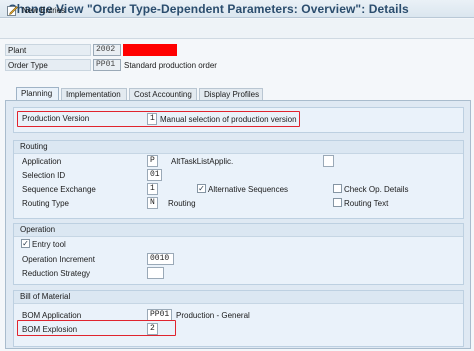 The image size is (474, 351). What do you see at coordinates (160, 259) in the screenshot?
I see `operation-increment-field: 0010` at bounding box center [160, 259].